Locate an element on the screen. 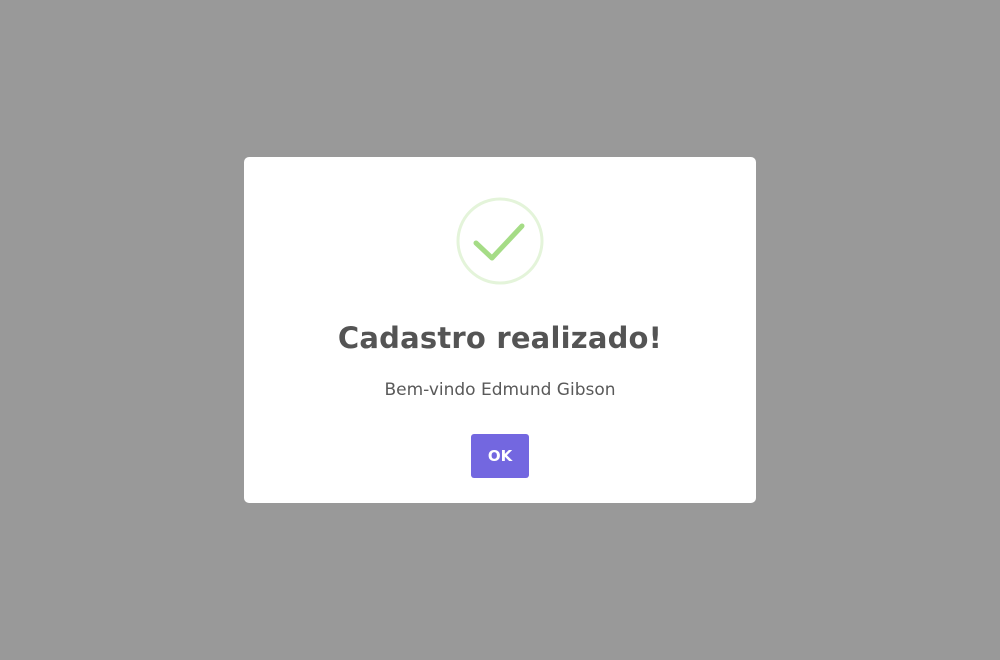 This screenshot has width=1000, height=660. success-check-icon is located at coordinates (500, 241).